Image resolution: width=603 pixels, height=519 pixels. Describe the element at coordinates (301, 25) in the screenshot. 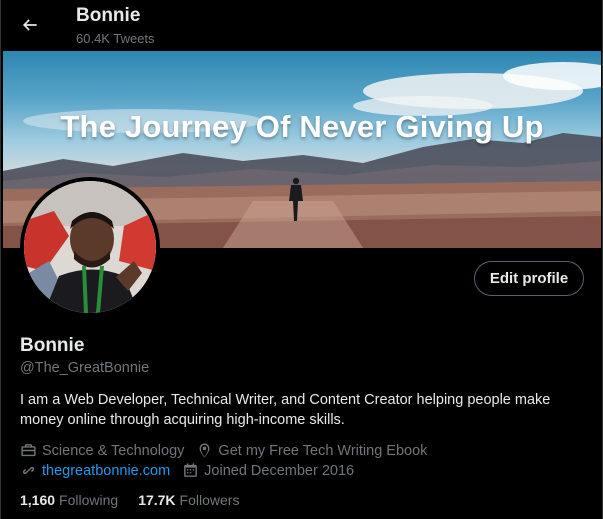

I see `top-header: Bonnie 60.4K Tweets` at that location.